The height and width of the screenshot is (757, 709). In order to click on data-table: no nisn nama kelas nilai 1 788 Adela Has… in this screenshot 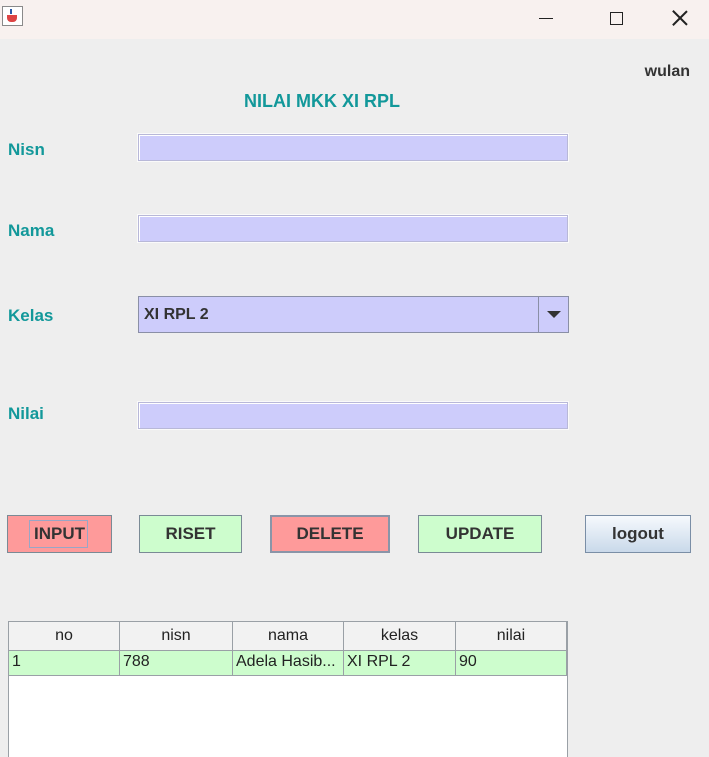, I will do `click(288, 689)`.